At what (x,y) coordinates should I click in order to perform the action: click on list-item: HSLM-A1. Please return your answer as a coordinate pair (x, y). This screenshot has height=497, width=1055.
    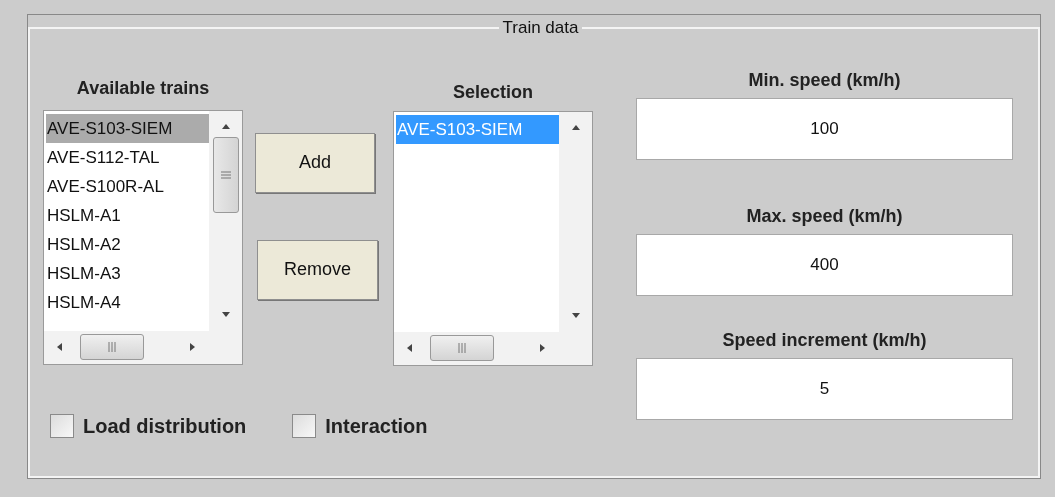
    Looking at the image, I should click on (127, 215).